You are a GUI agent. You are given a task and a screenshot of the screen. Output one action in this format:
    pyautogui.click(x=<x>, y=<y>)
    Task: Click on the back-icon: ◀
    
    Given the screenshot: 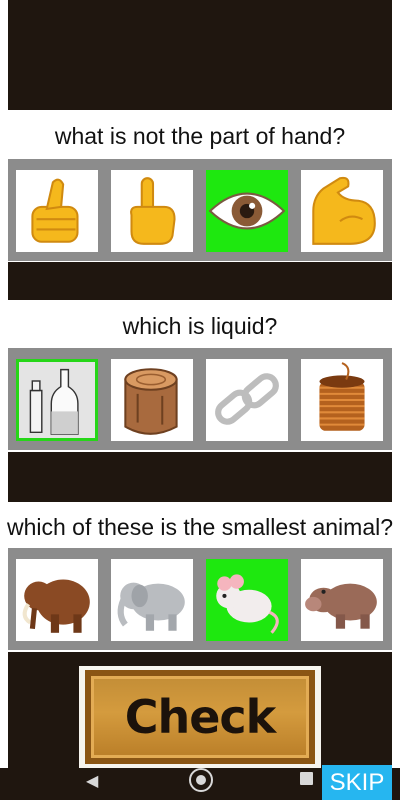 What is the action you would take?
    pyautogui.click(x=92, y=781)
    